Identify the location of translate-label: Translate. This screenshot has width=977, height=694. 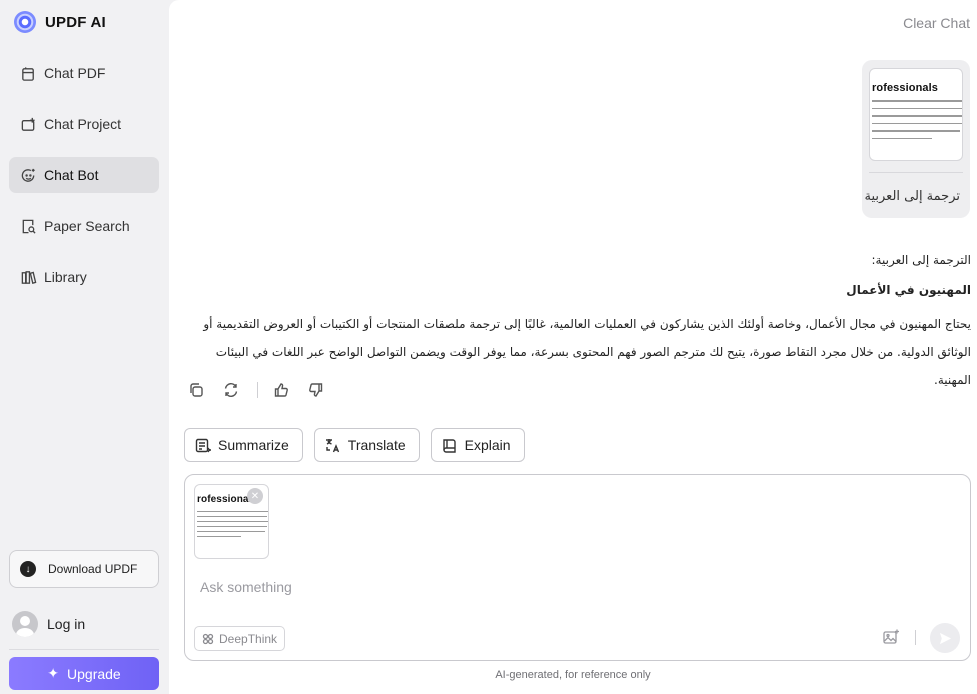
(376, 445).